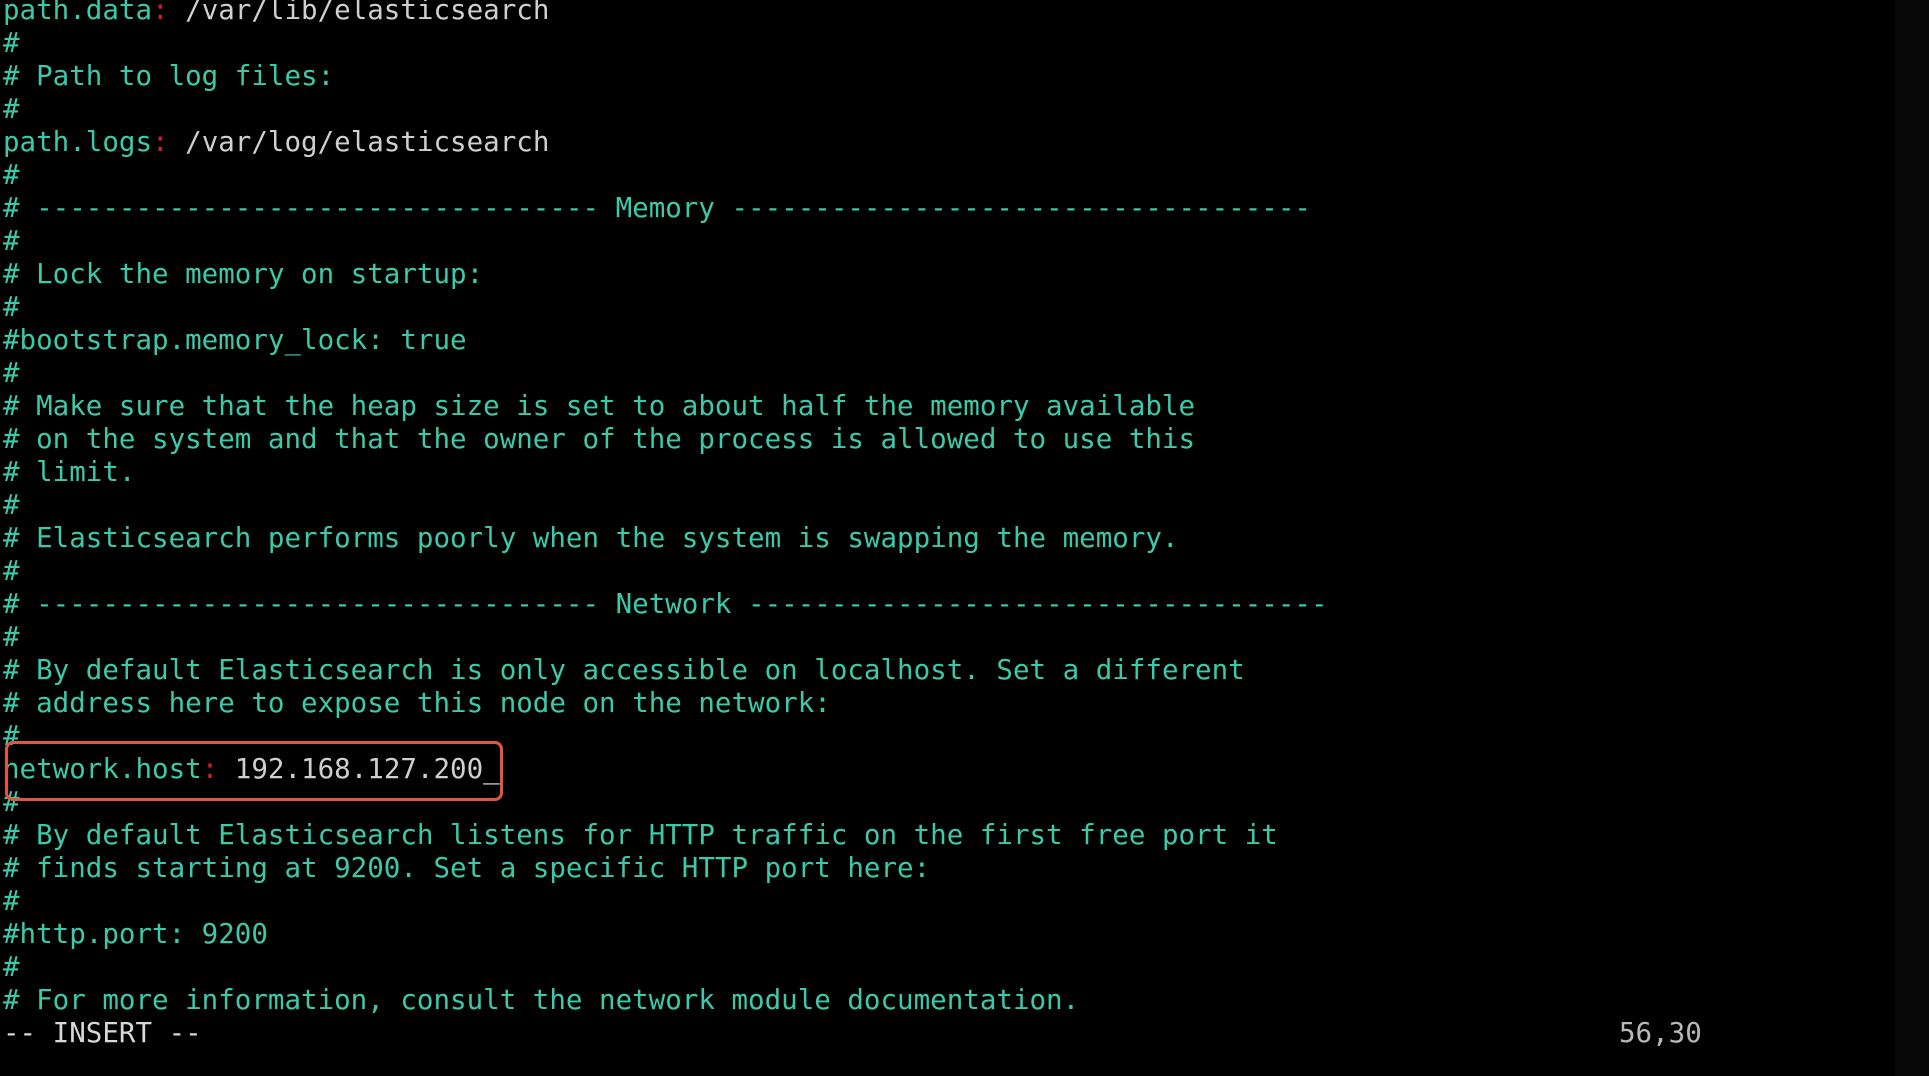  I want to click on comment-text: #http.port: 9200, so click(135, 934).